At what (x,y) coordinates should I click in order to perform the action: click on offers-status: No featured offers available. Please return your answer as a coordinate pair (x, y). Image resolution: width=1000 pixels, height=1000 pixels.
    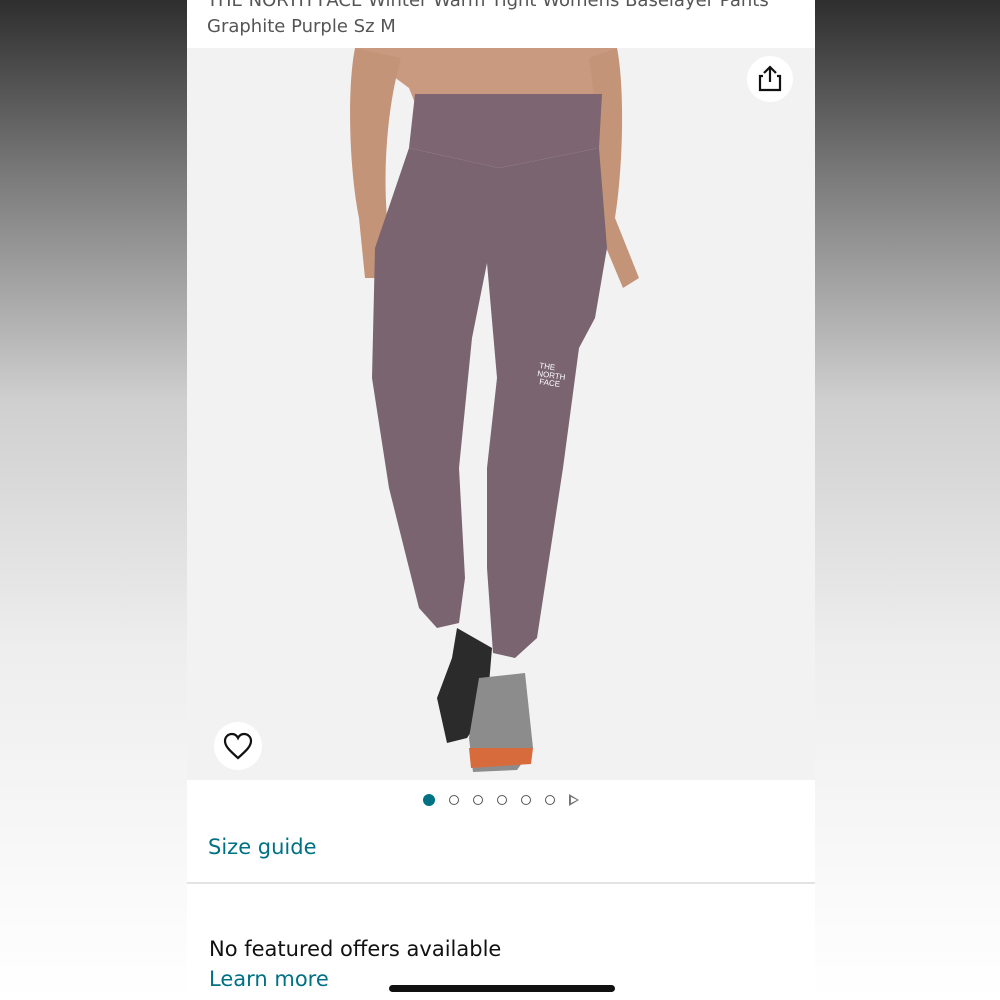
    Looking at the image, I should click on (355, 949).